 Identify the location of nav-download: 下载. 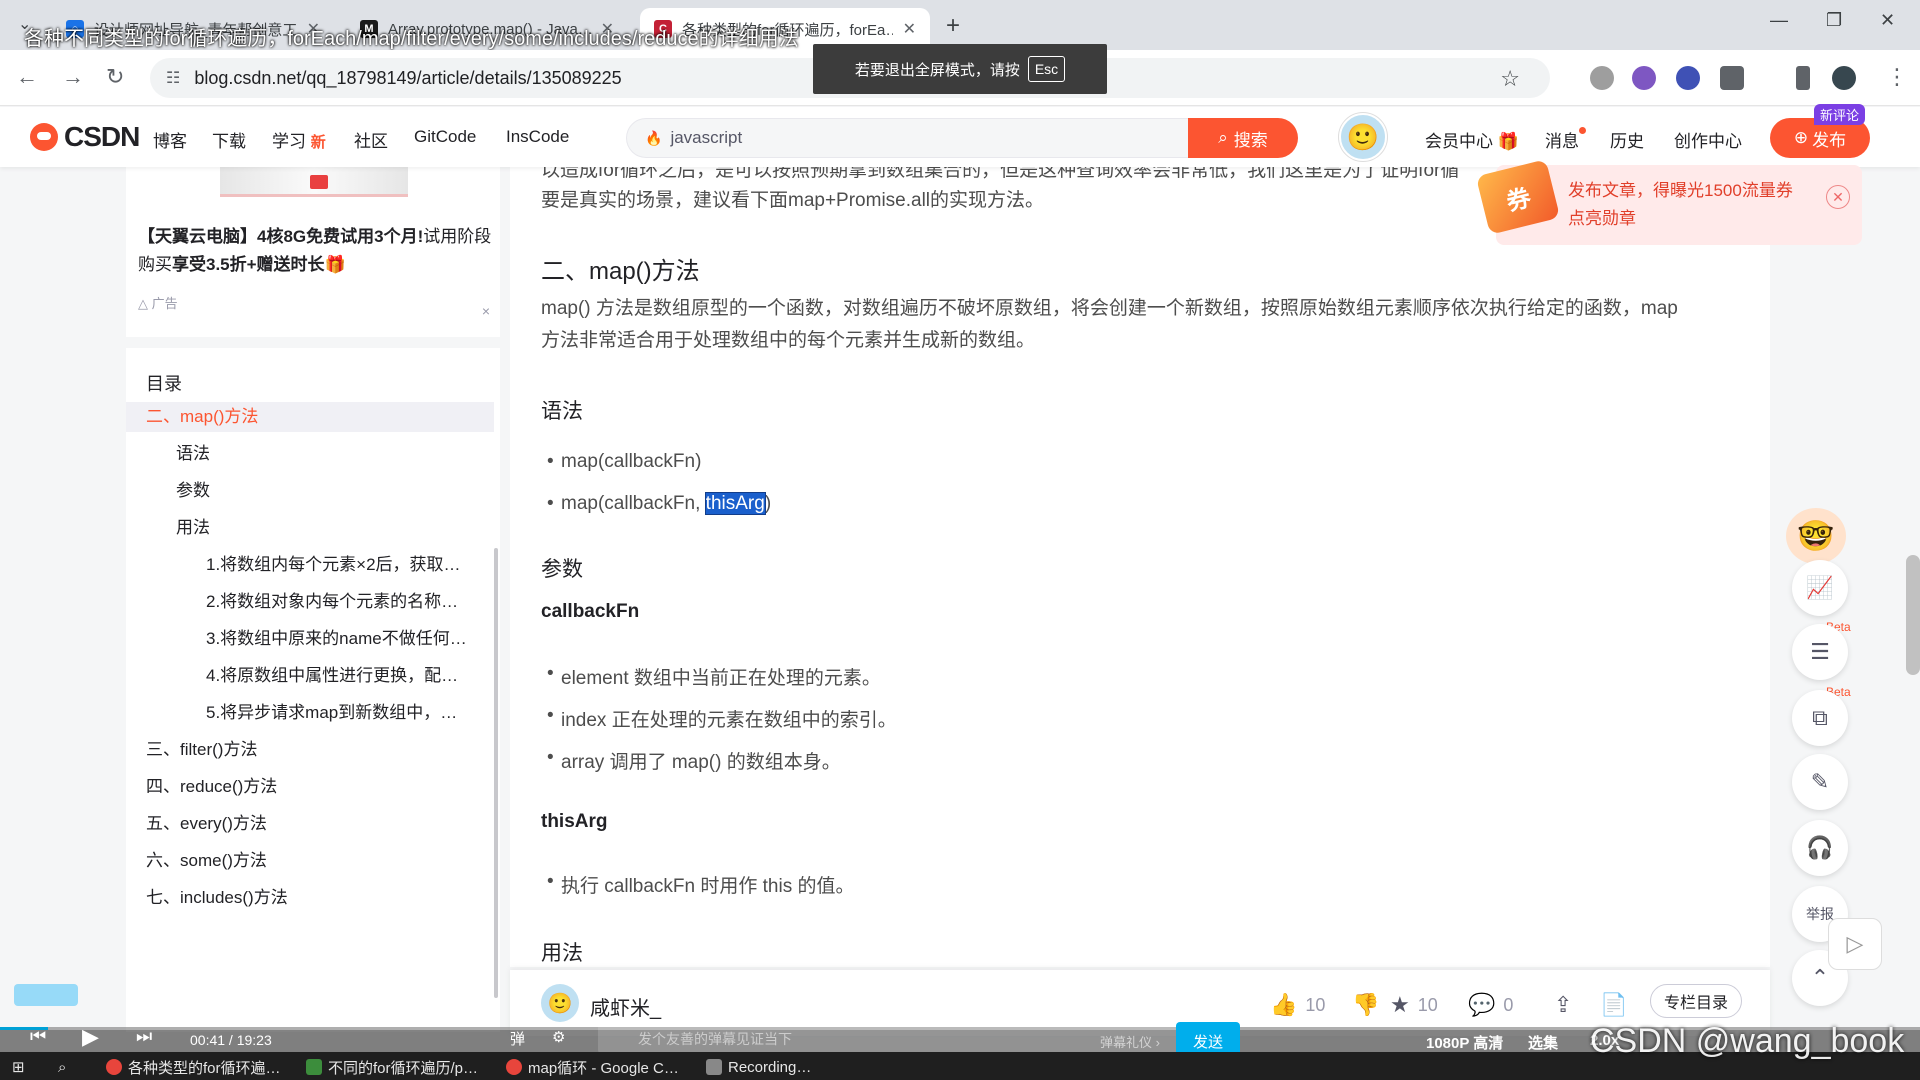
(229, 139).